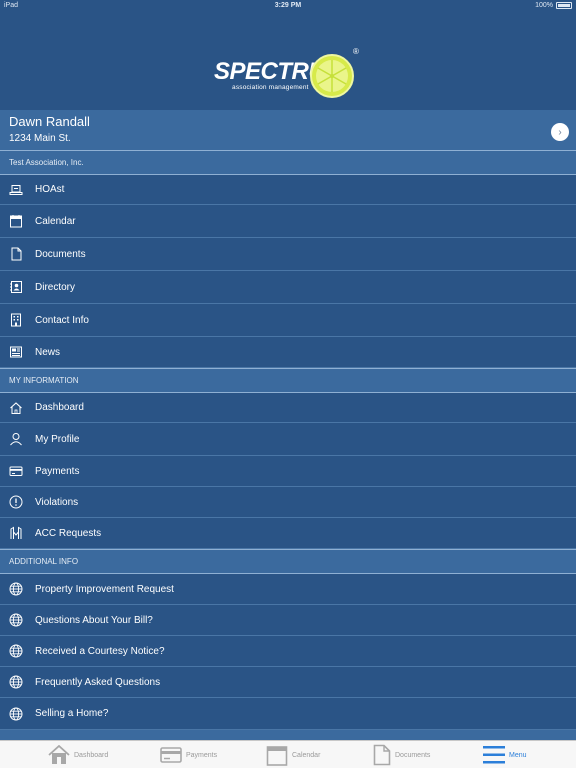 The image size is (576, 768). Describe the element at coordinates (288, 714) in the screenshot. I see `menu-item-selling-home: Selling a Home?` at that location.